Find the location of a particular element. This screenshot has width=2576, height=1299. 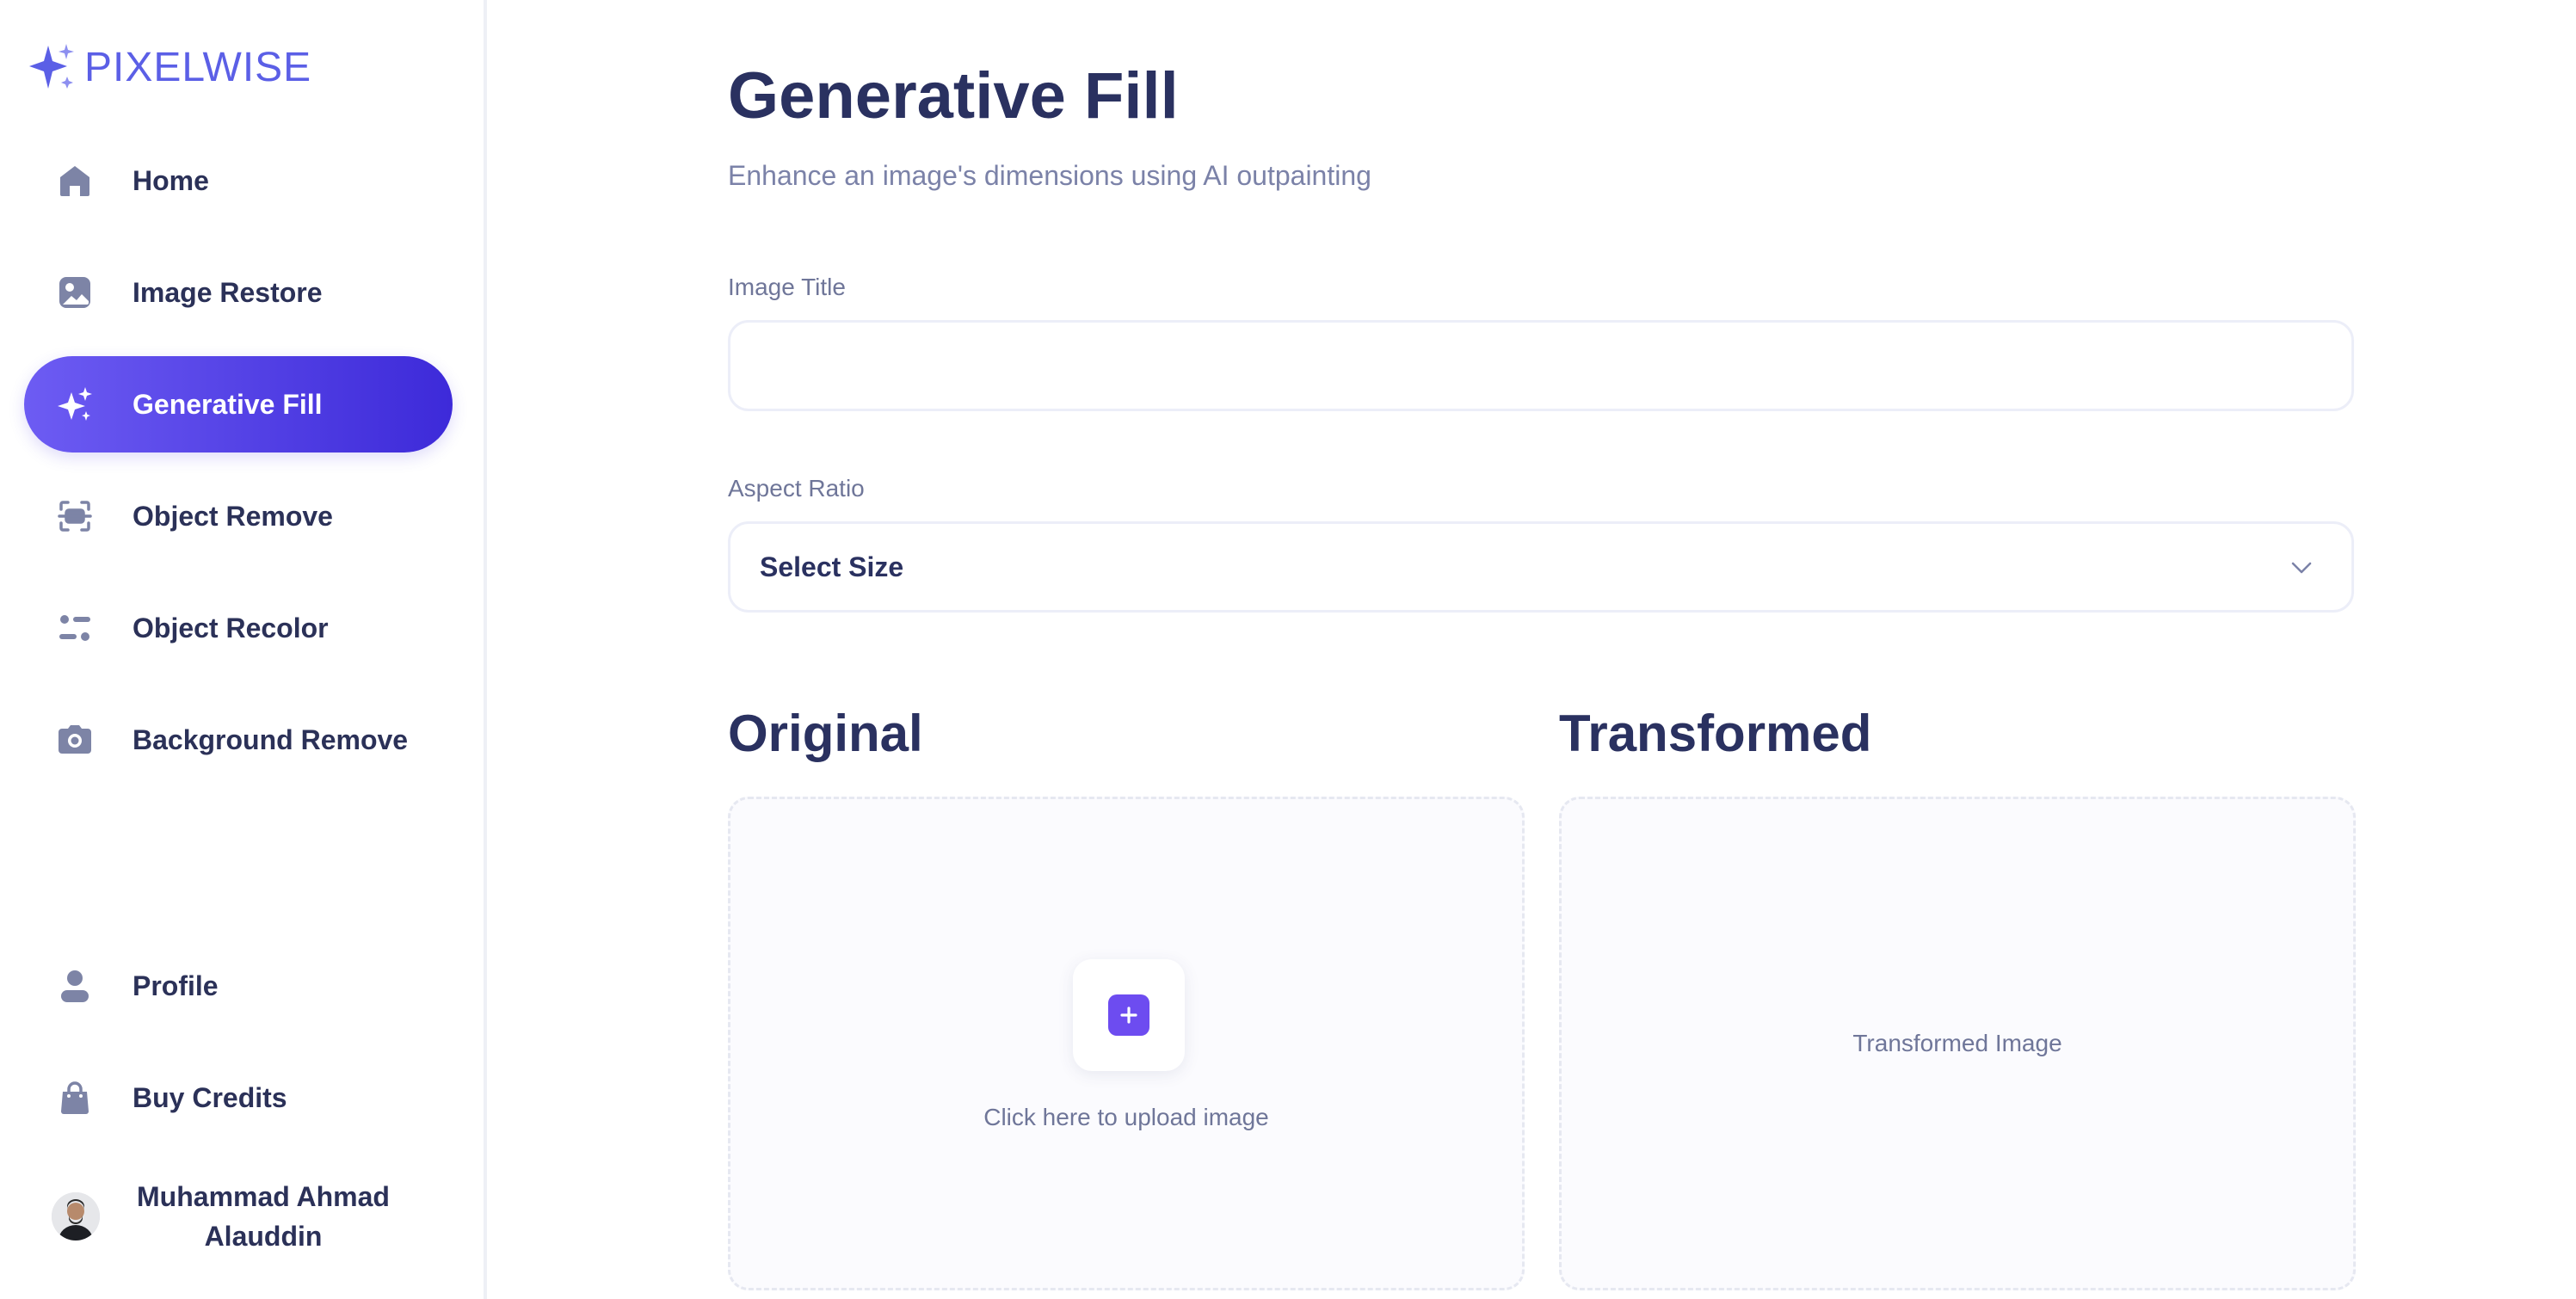

sidebar-item-label: Generative Fill is located at coordinates (228, 404).